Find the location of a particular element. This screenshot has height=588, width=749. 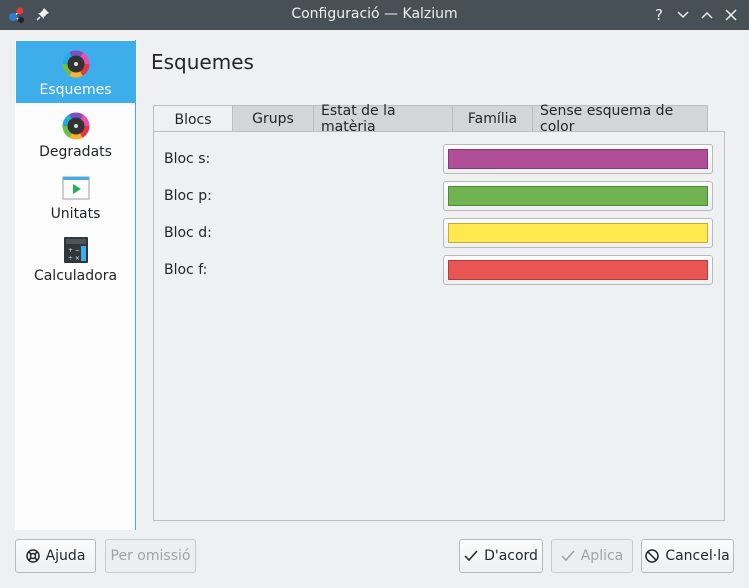

sidebar-item-label: Unitats is located at coordinates (75, 214).